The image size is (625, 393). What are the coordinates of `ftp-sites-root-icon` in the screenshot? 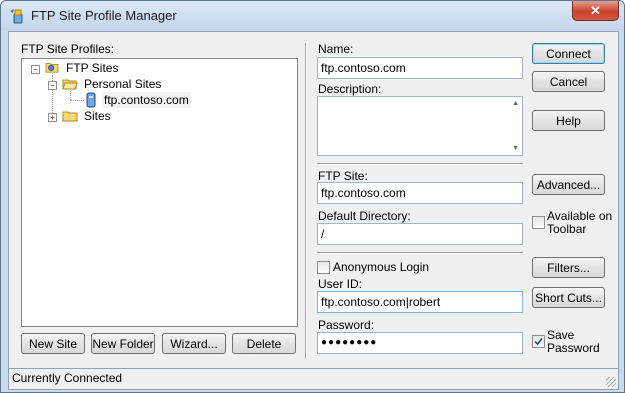 It's located at (52, 68).